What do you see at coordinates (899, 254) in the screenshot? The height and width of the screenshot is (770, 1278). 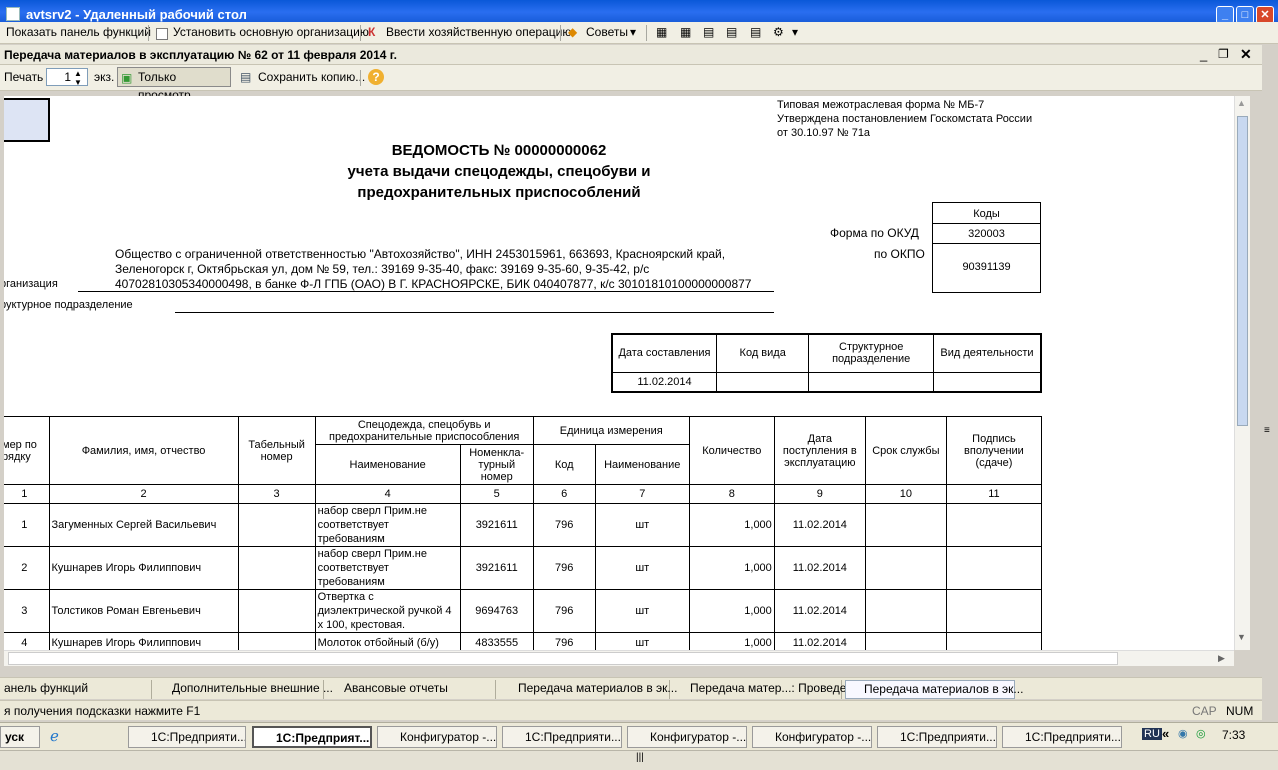 I see `okpo-label: по ОКПО` at bounding box center [899, 254].